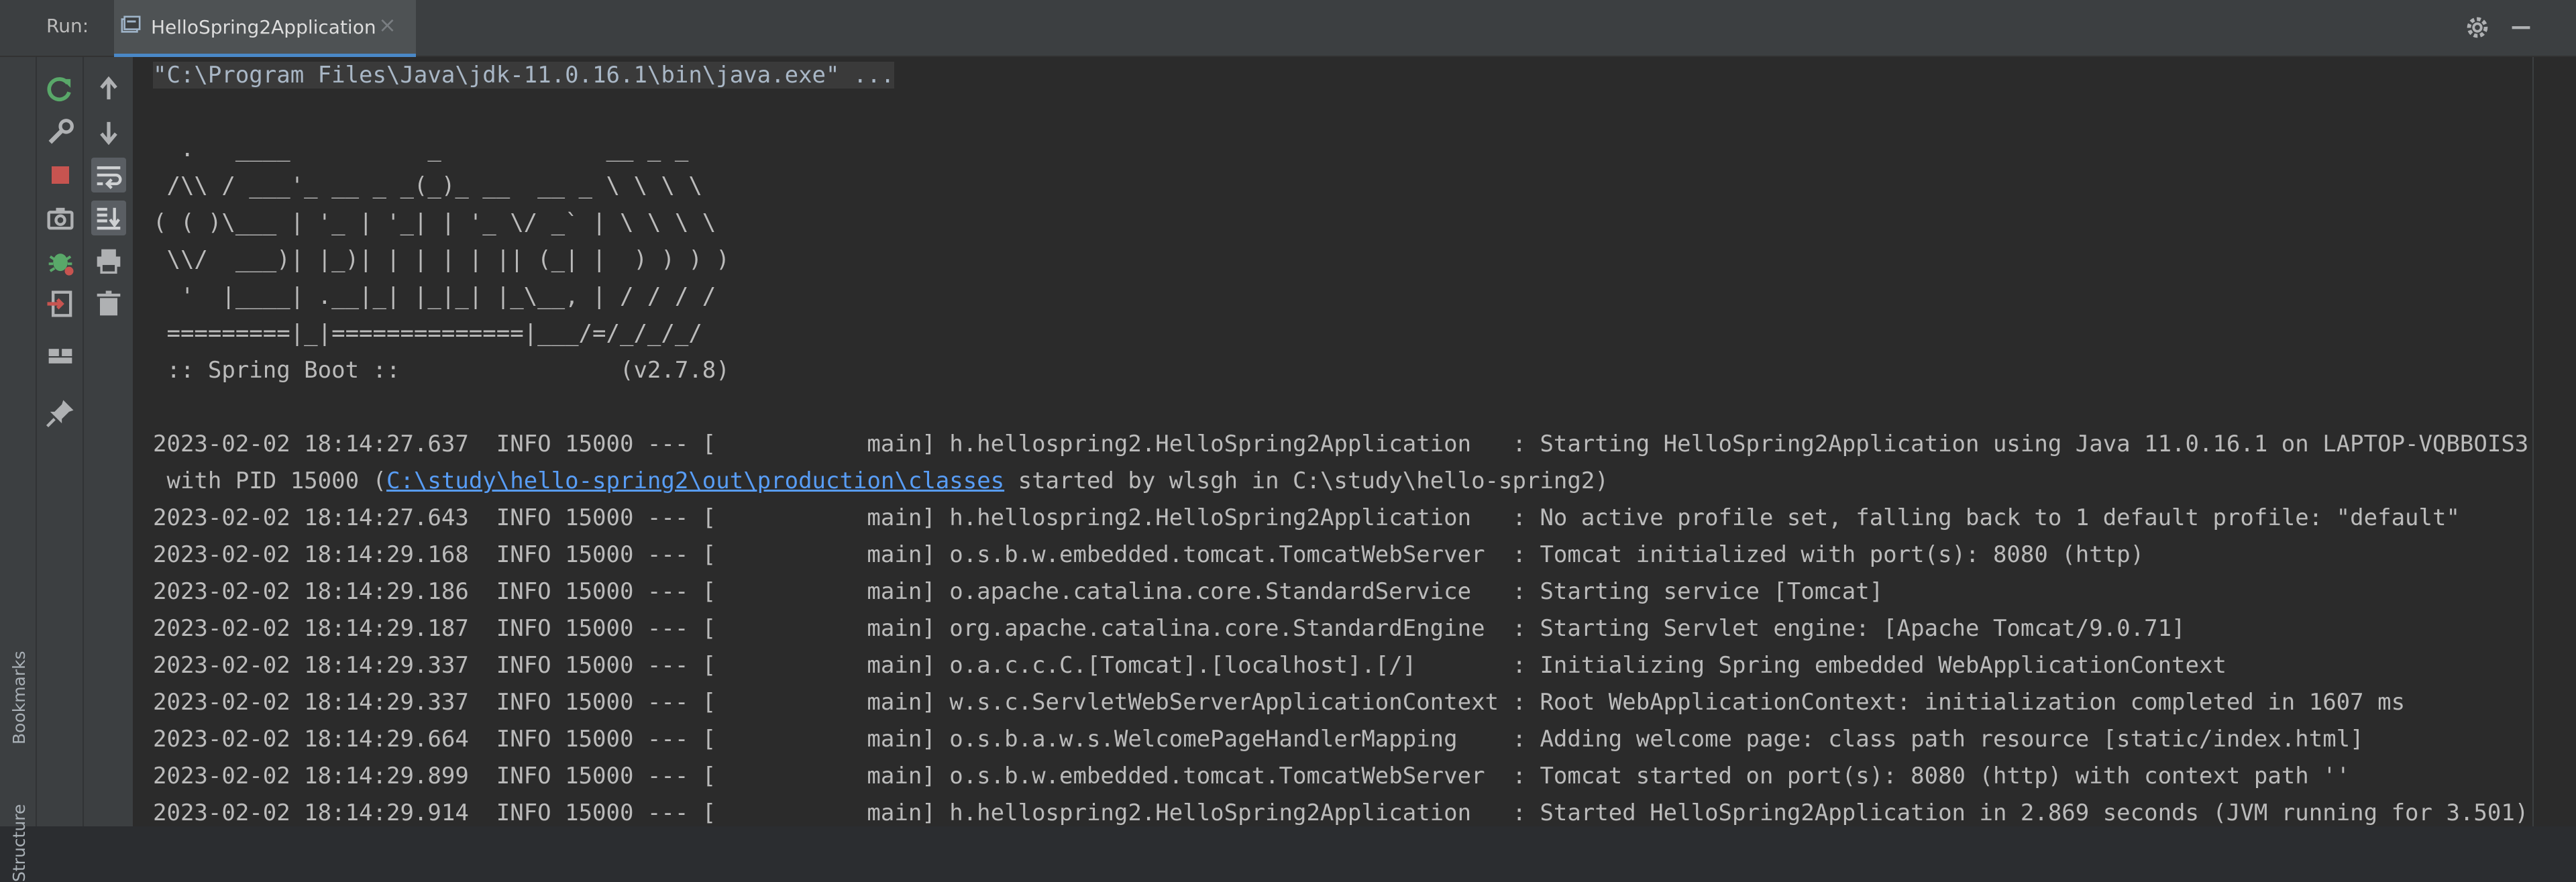 This screenshot has width=2576, height=882. What do you see at coordinates (19, 843) in the screenshot?
I see `structure-tab: Structure` at bounding box center [19, 843].